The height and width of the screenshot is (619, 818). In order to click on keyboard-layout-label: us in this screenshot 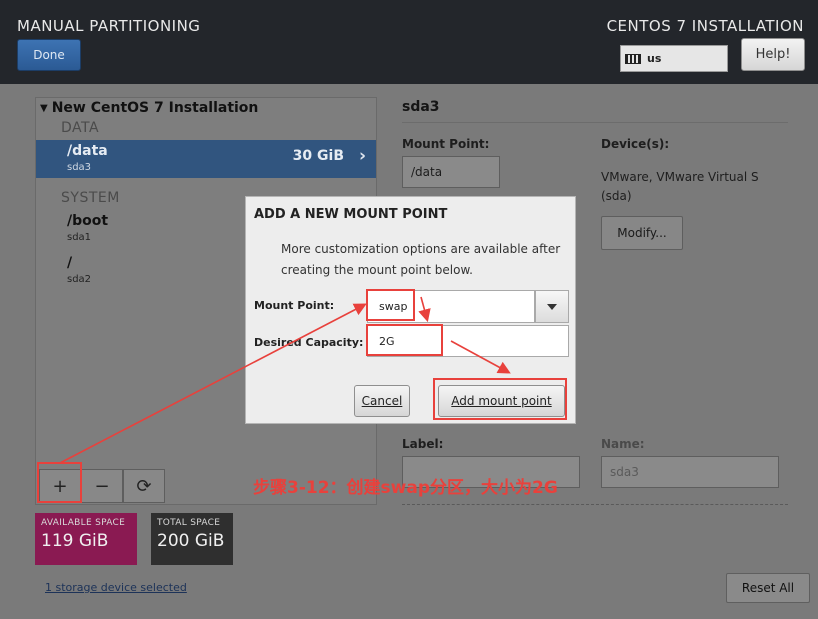, I will do `click(654, 58)`.